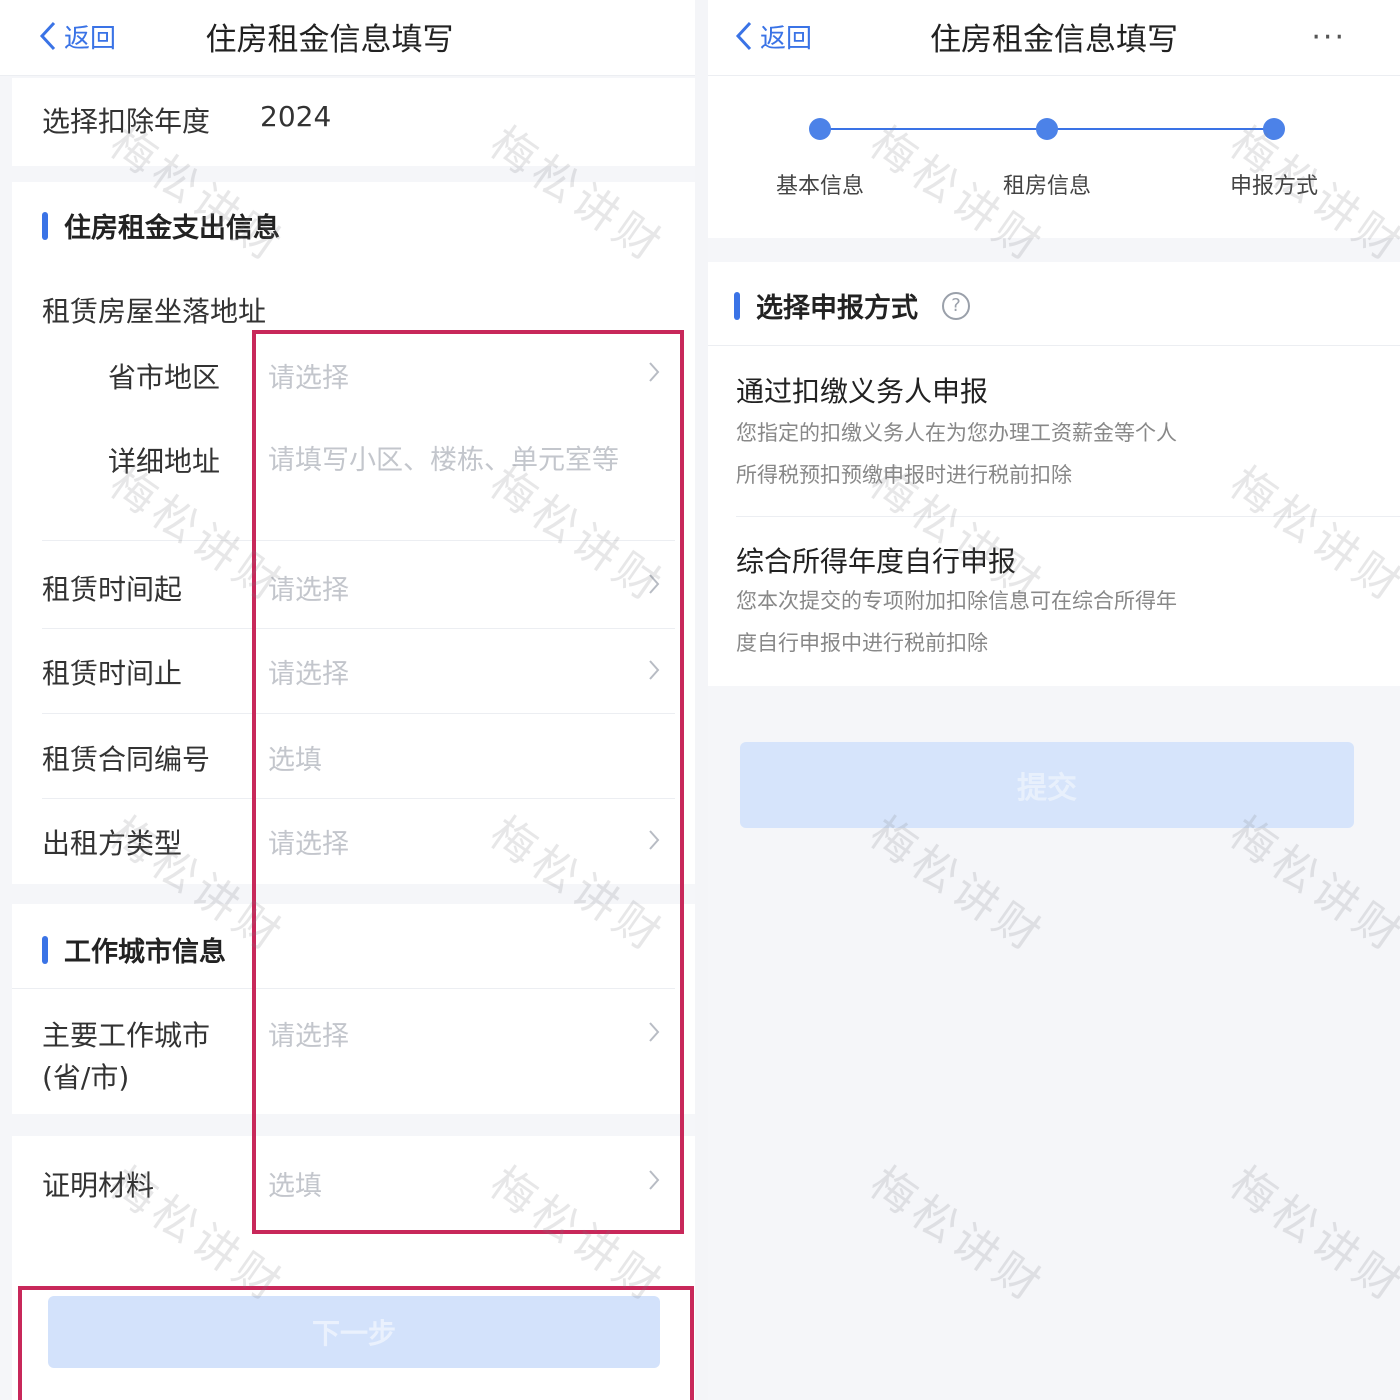  What do you see at coordinates (164, 461) in the screenshot?
I see `row-label: 详细地址` at bounding box center [164, 461].